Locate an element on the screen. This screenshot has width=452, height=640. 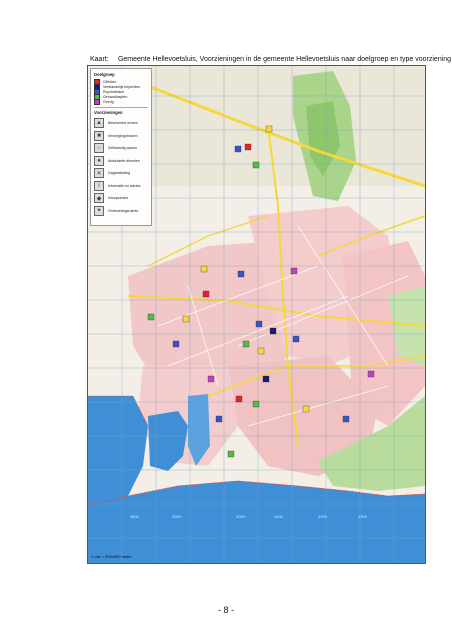
legend-voorziening-item: ■ Verzorgingshuizen is located at coordinates (121, 136).